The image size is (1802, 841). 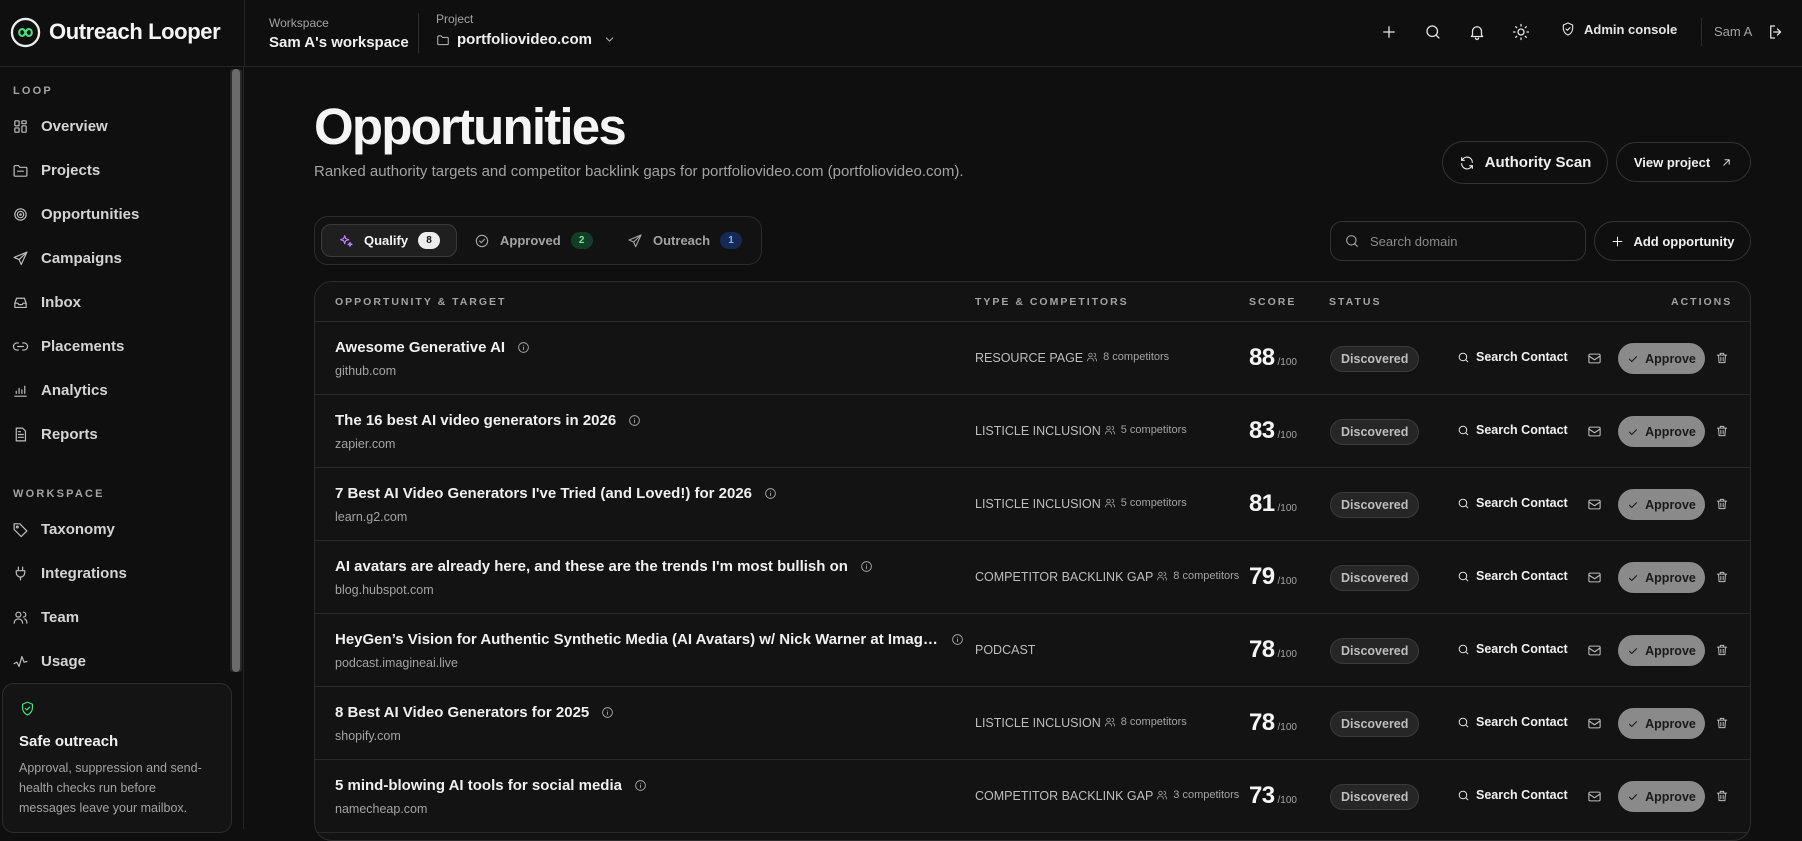 What do you see at coordinates (49, 661) in the screenshot?
I see `sidebar-item-usage: Usage` at bounding box center [49, 661].